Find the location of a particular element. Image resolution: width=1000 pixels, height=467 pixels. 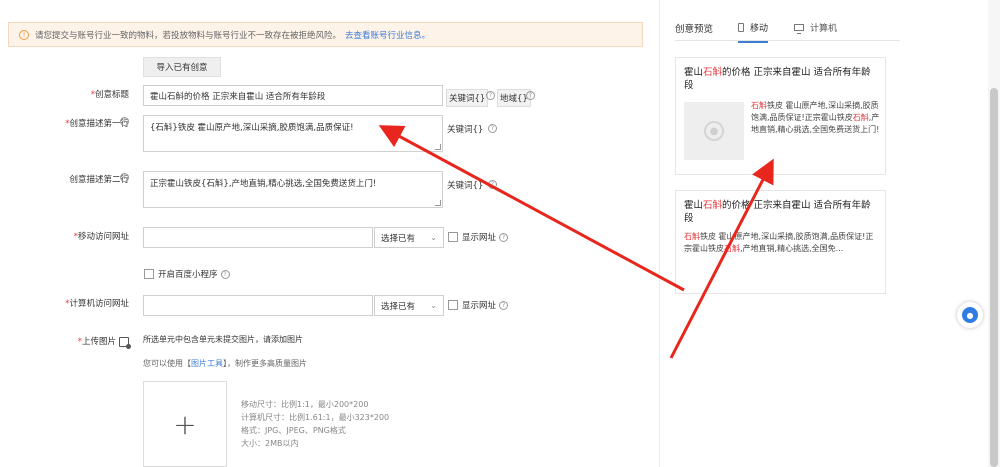

annotation-arrow-to-preview is located at coordinates (721, 258).